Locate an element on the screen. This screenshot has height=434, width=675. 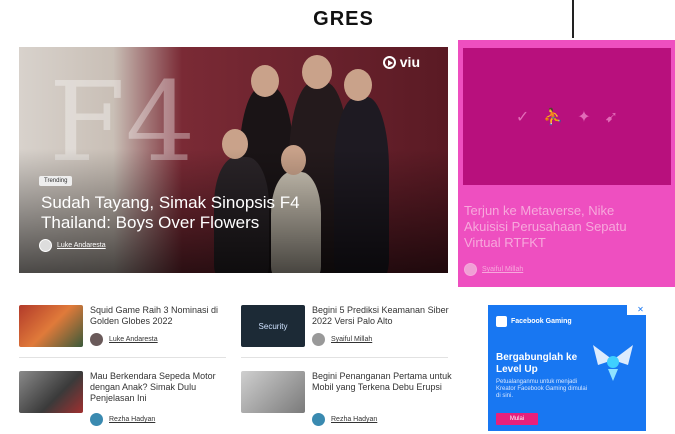
play-icon is located at coordinates (389, 62).